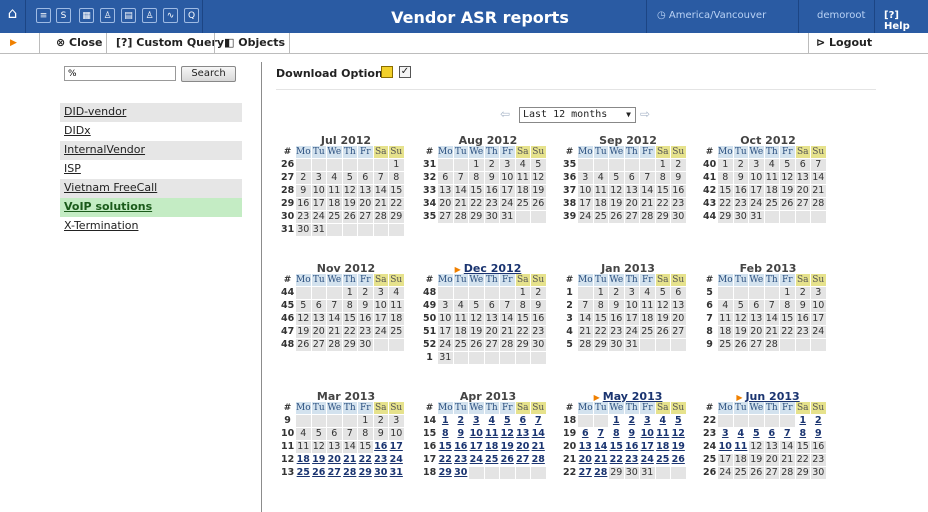 Image resolution: width=928 pixels, height=512 pixels. What do you see at coordinates (405, 72) in the screenshot?
I see `download-options-checkbox: ✓` at bounding box center [405, 72].